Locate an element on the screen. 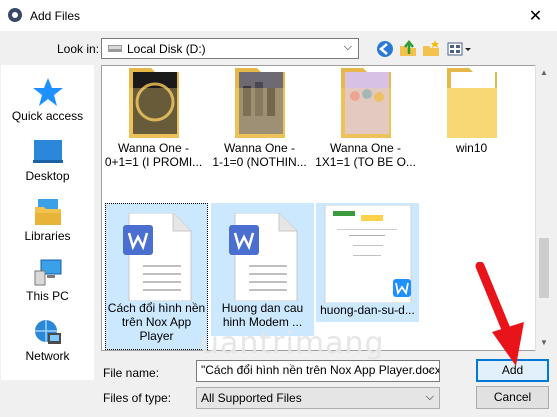  document-item-selected: Cách đổi hình nền trên Nox App Player is located at coordinates (156, 276).